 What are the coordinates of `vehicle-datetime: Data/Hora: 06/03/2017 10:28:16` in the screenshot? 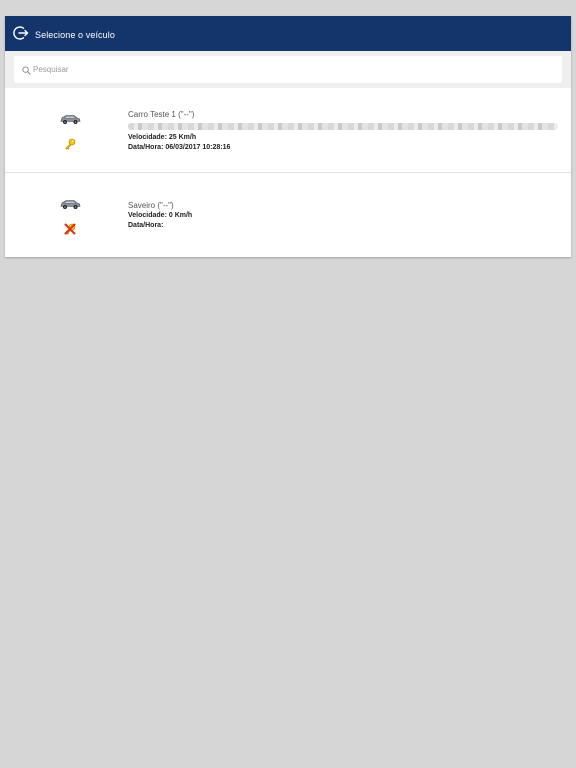 It's located at (179, 147).